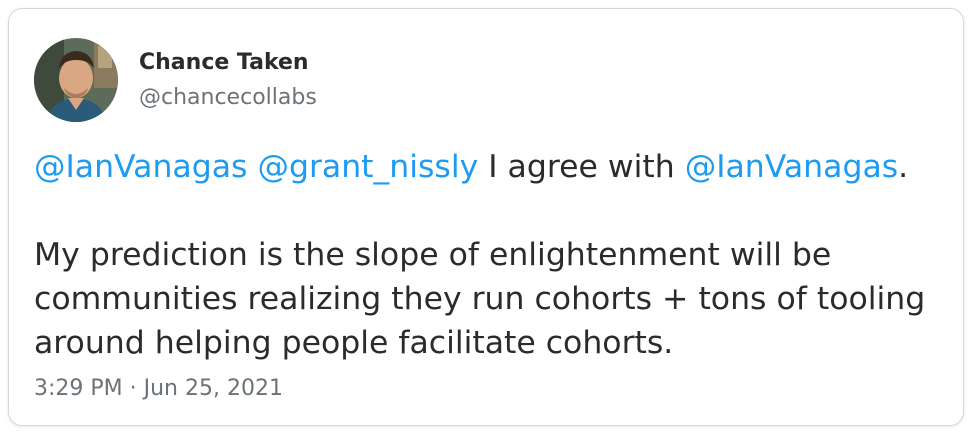 This screenshot has width=973, height=436. What do you see at coordinates (367, 167) in the screenshot?
I see `mention-link-grant-nissly: @grant_nissly` at bounding box center [367, 167].